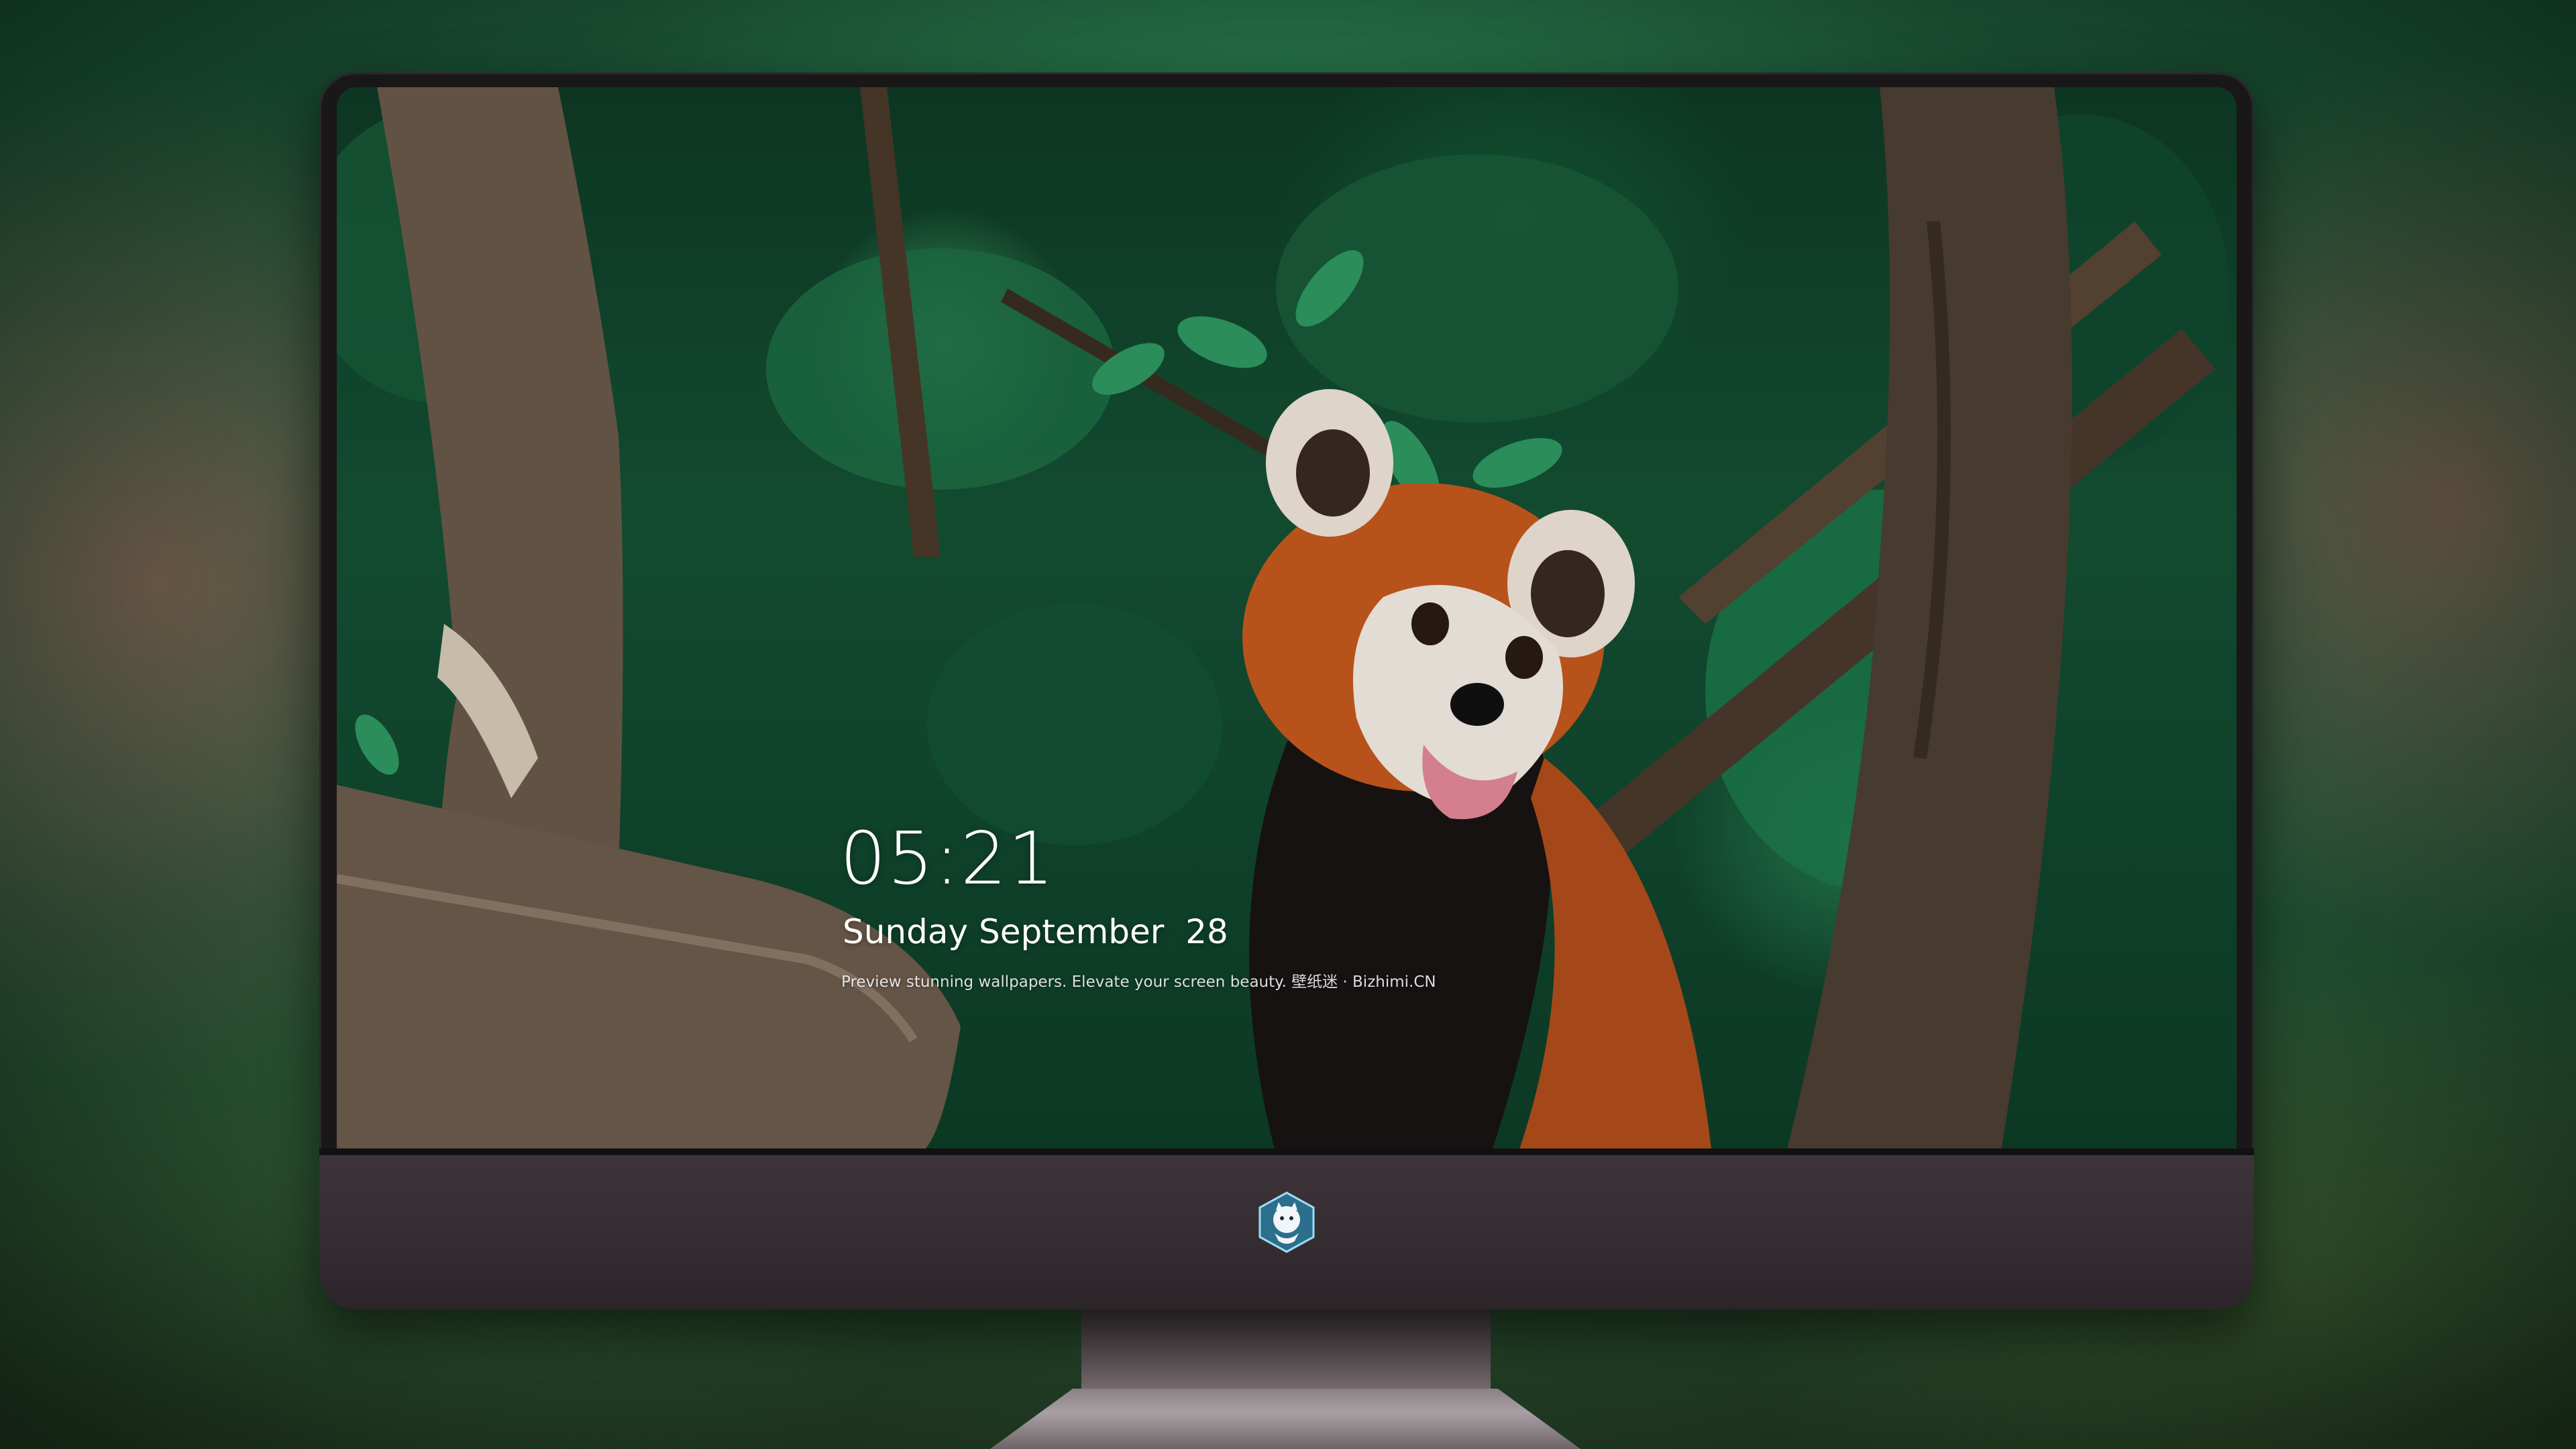 This screenshot has width=2576, height=1449. I want to click on lock-screen-date: Sunday September 28, so click(1035, 931).